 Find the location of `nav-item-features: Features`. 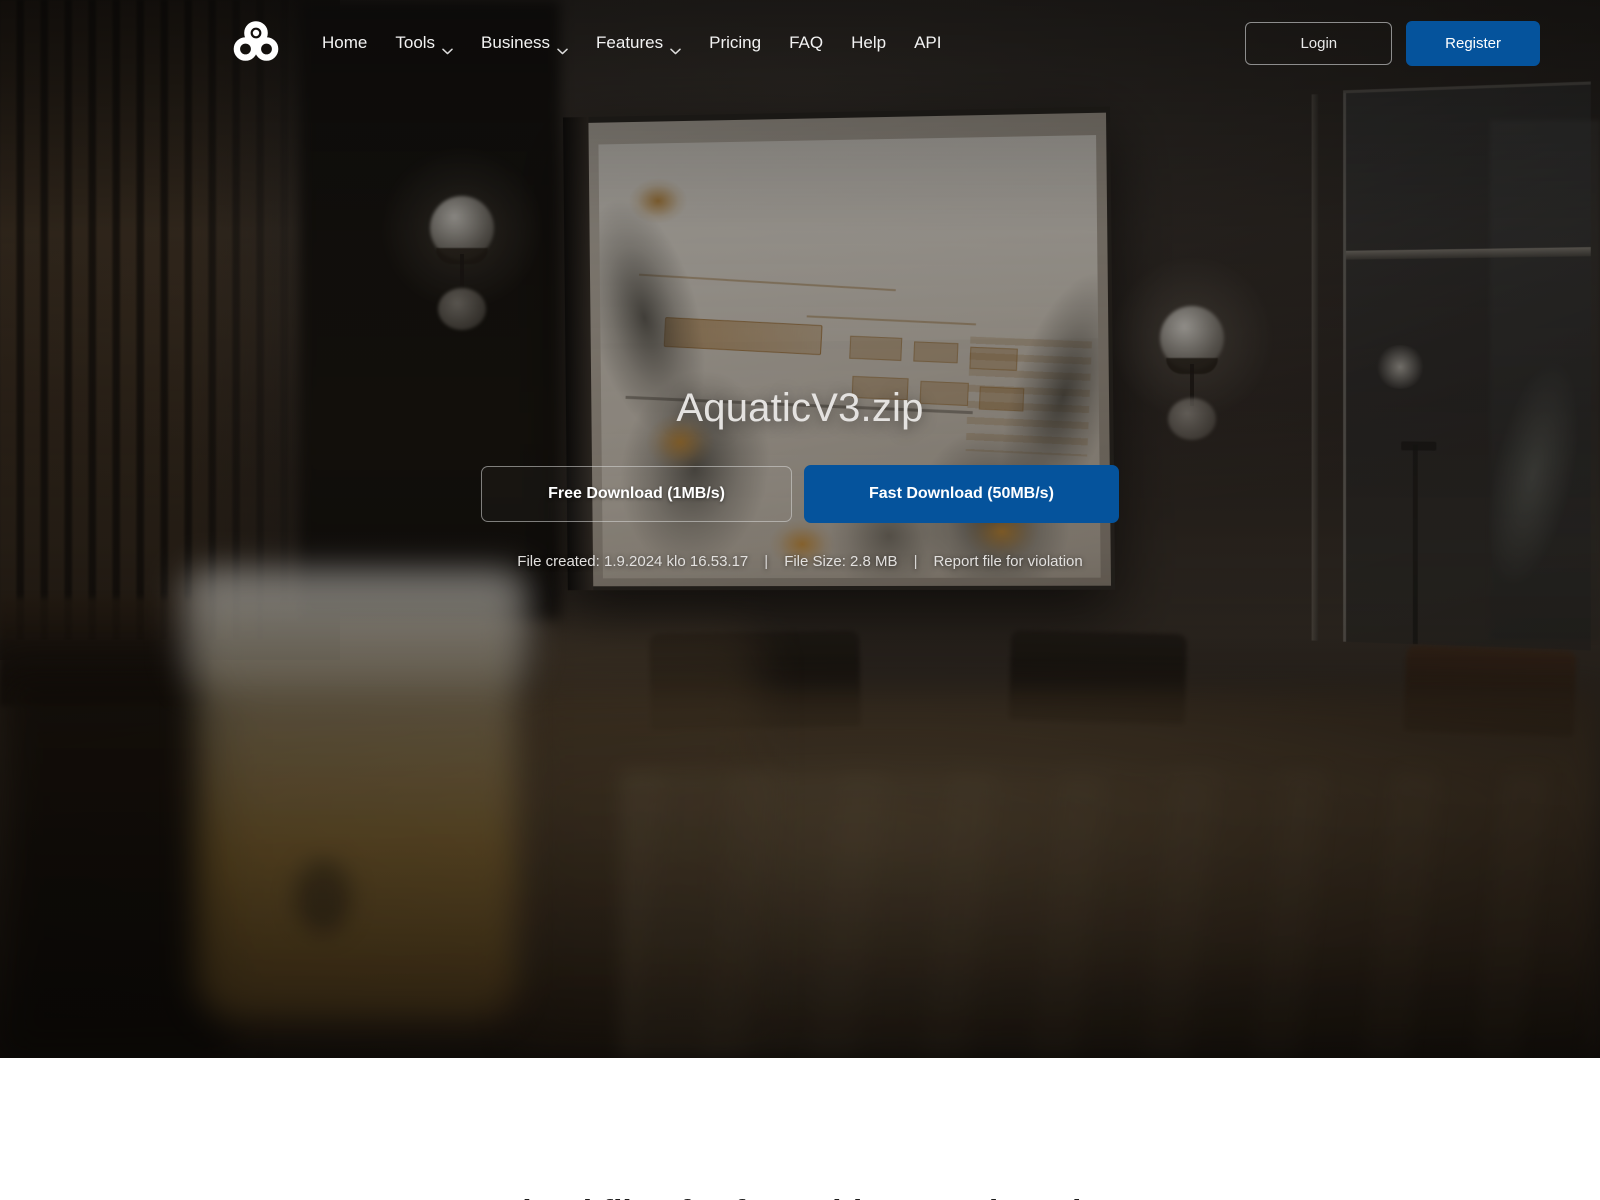

nav-item-features: Features is located at coordinates (638, 43).